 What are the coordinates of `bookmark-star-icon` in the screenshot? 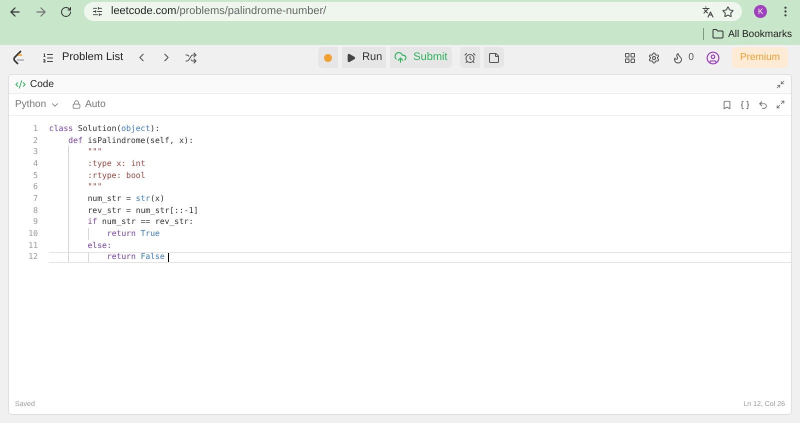 It's located at (728, 12).